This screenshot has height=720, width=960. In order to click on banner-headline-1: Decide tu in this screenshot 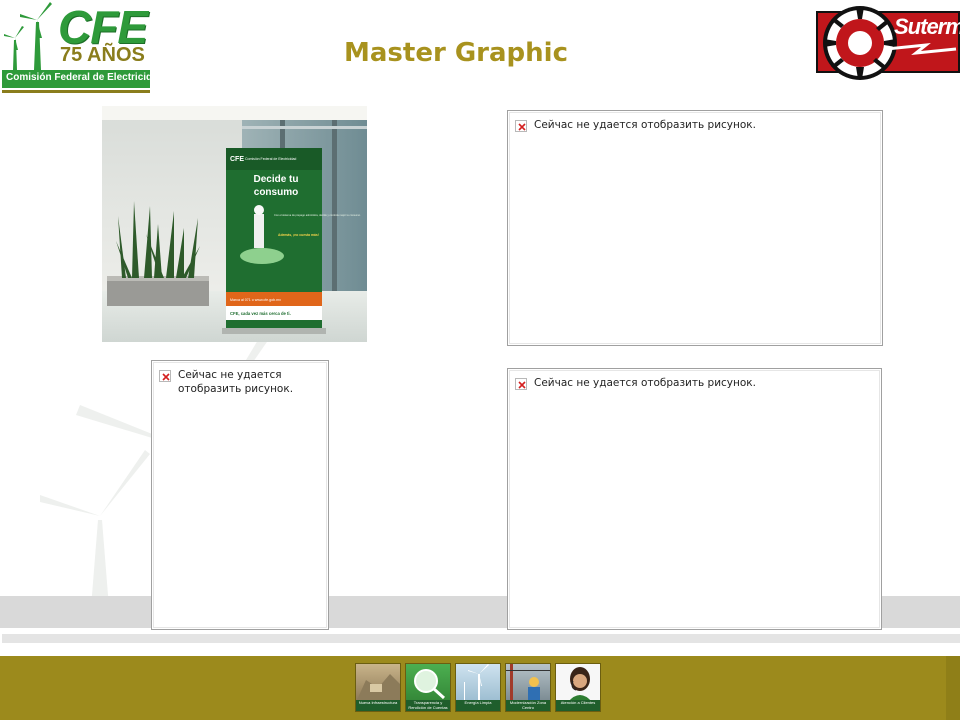, I will do `click(275, 179)`.